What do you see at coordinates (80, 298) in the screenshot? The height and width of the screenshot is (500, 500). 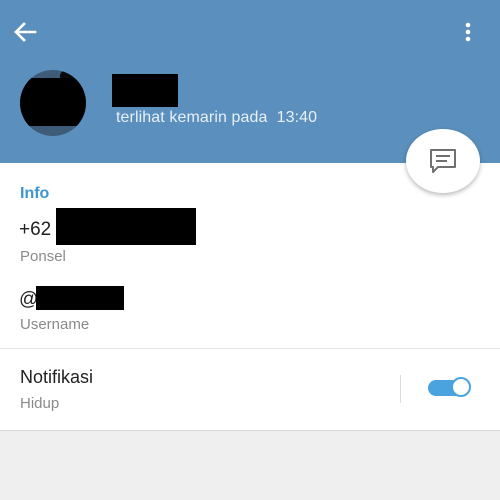 I see `username-redaction` at bounding box center [80, 298].